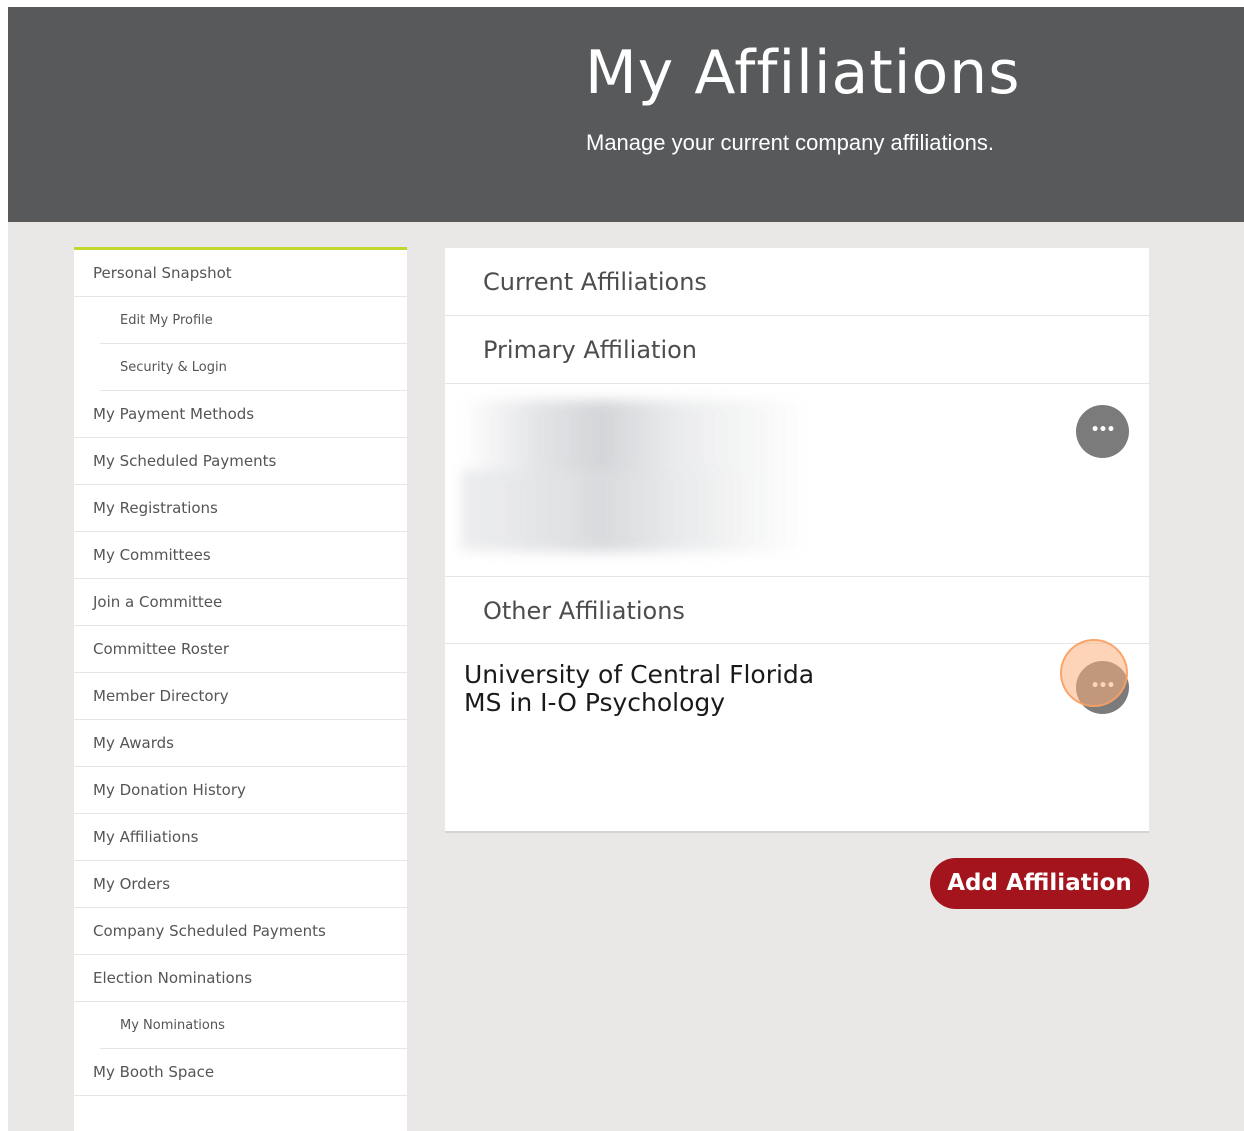 This screenshot has height=1131, width=1244. I want to click on sidebar-item-committee-roster: Committee Roster, so click(240, 649).